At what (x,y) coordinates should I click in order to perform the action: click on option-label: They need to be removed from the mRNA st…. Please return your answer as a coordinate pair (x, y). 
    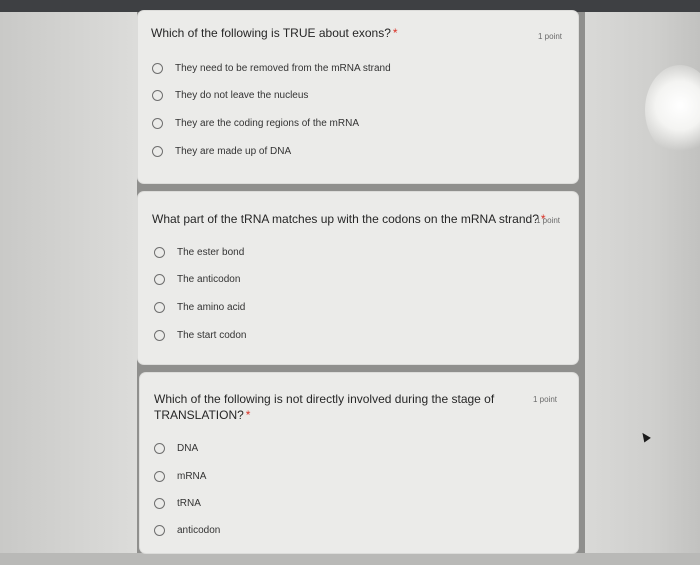
    Looking at the image, I should click on (283, 68).